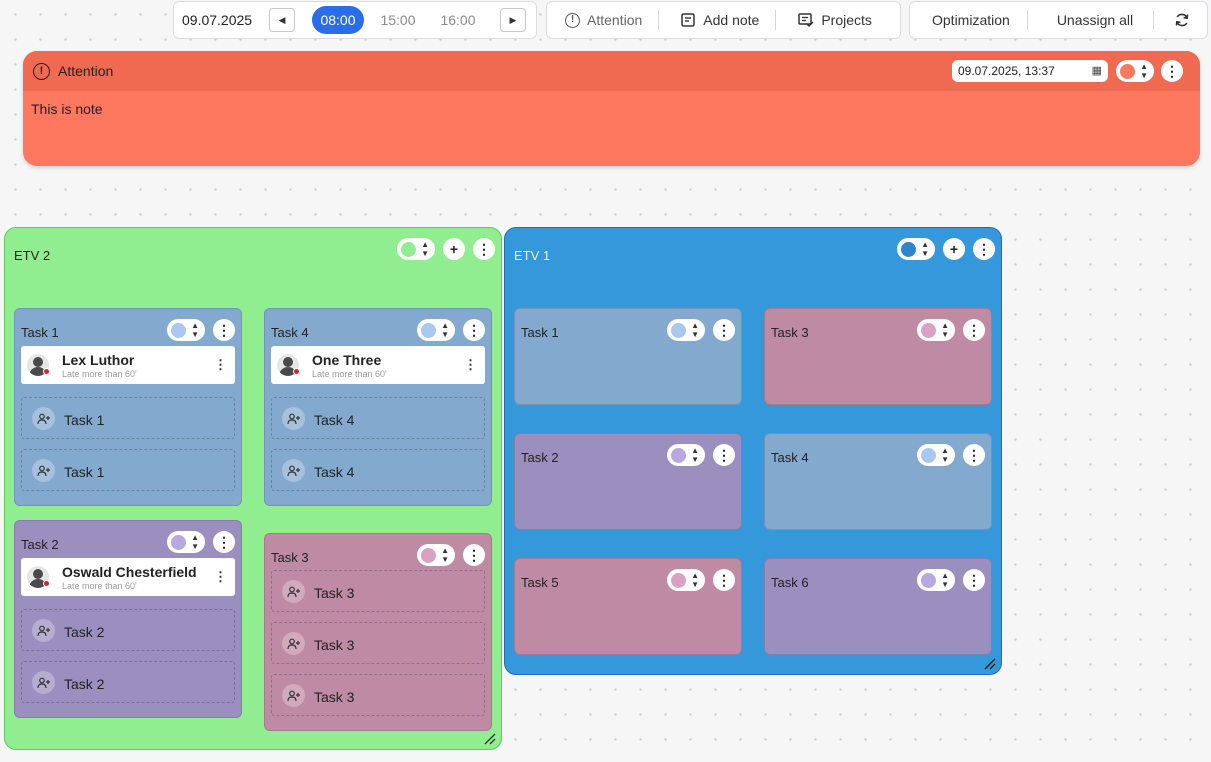 This screenshot has height=762, width=1211. I want to click on task-card: Task 3 ▲ ▼ ⋮ Task 3 Task 3 Task 3, so click(378, 632).